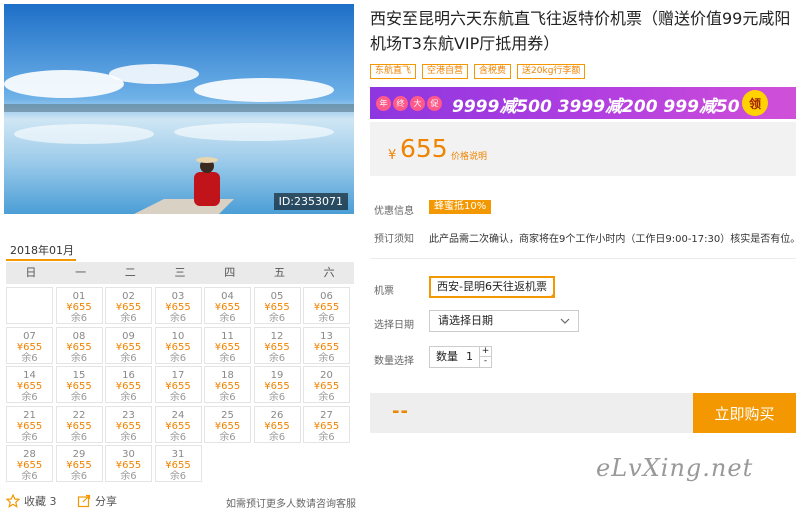 The image size is (800, 509). I want to click on calendar-day: 09 ¥655 余6, so click(128, 345).